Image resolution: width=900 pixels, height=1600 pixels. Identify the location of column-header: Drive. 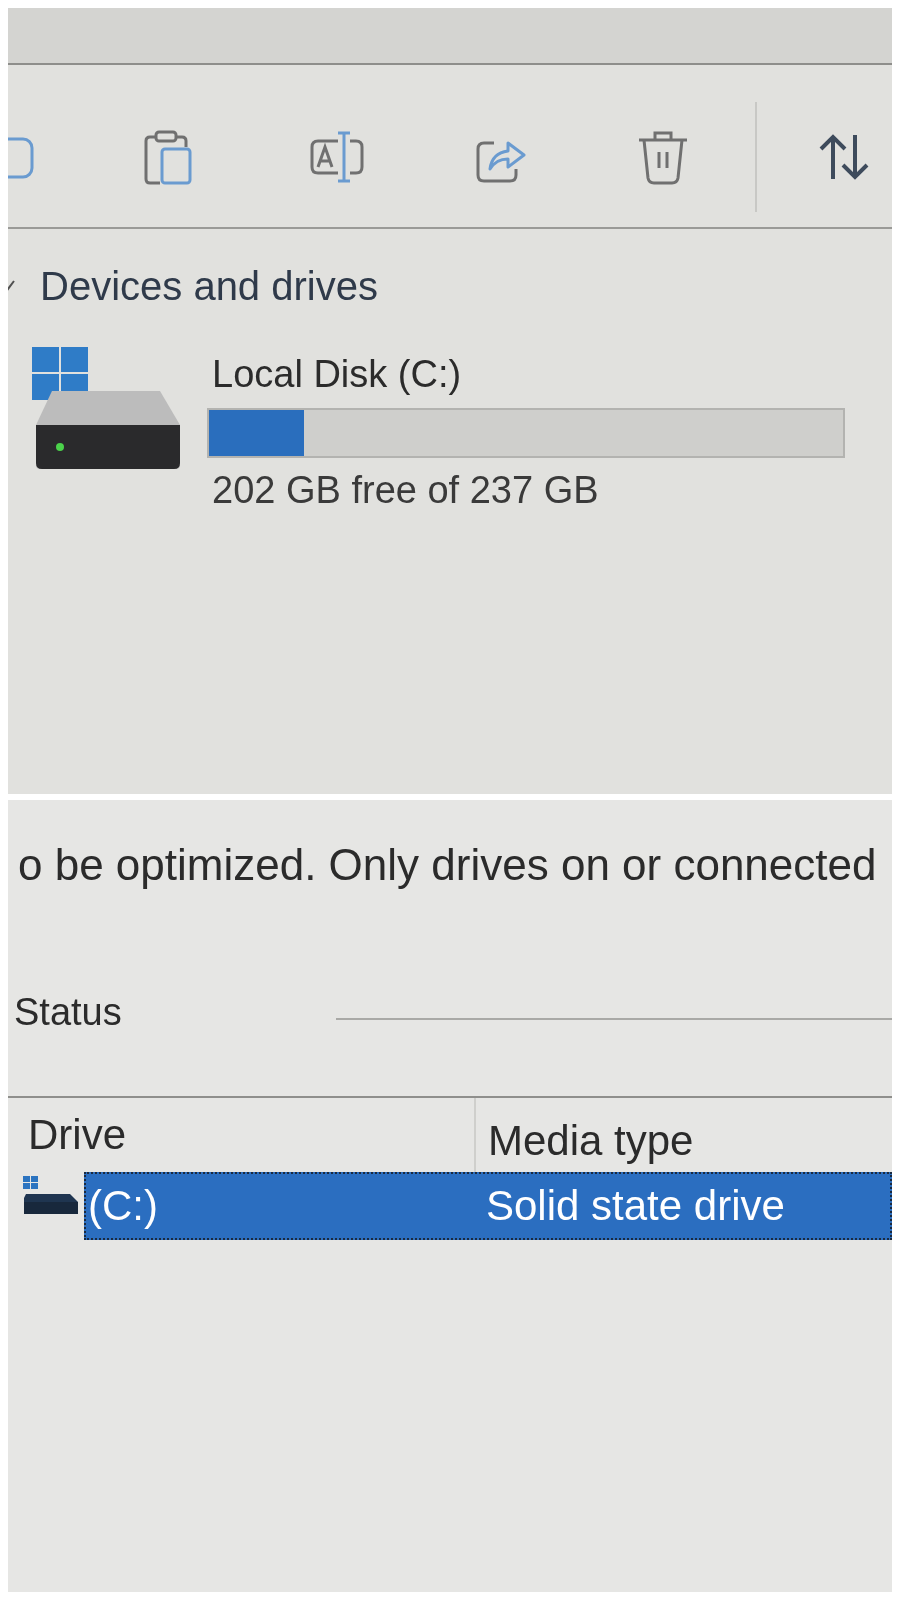
(241, 1135).